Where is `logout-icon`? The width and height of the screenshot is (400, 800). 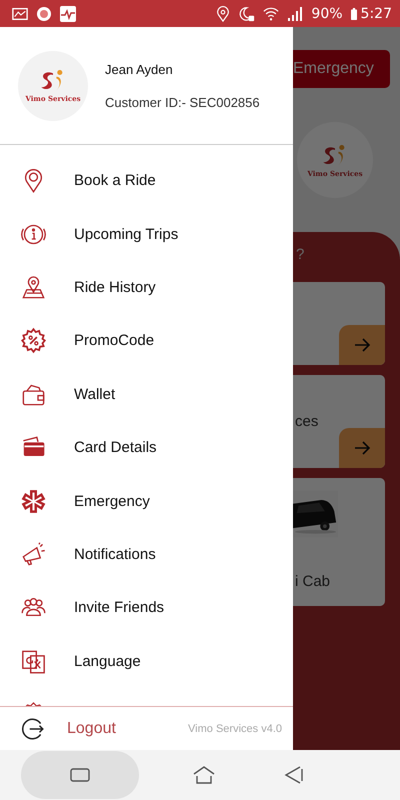 logout-icon is located at coordinates (33, 729).